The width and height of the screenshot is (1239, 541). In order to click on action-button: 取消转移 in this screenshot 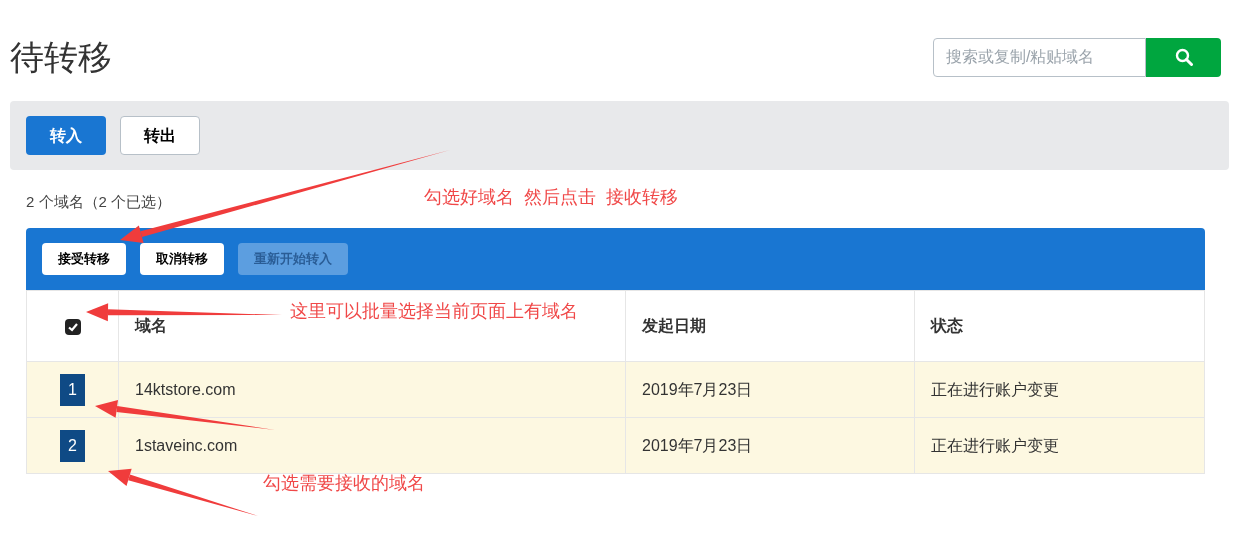, I will do `click(182, 259)`.